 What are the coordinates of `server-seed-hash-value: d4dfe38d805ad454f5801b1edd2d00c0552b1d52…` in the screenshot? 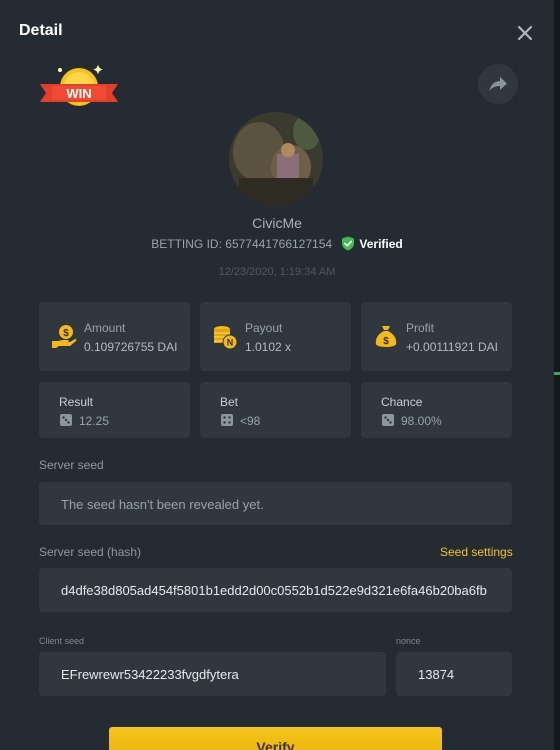 It's located at (274, 590).